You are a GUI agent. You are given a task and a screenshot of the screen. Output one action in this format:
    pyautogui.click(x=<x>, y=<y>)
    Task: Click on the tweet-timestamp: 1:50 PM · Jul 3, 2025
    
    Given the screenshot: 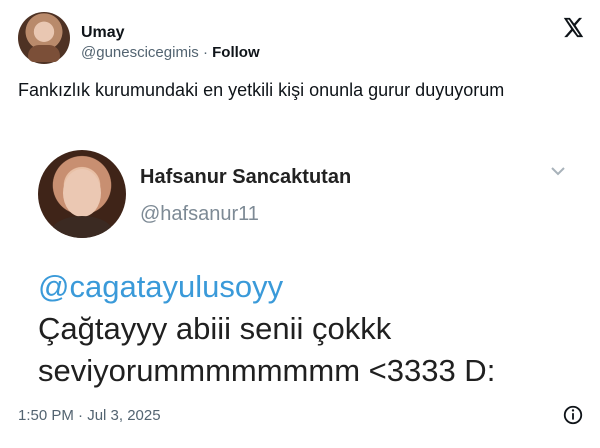 What is the action you would take?
    pyautogui.click(x=89, y=416)
    